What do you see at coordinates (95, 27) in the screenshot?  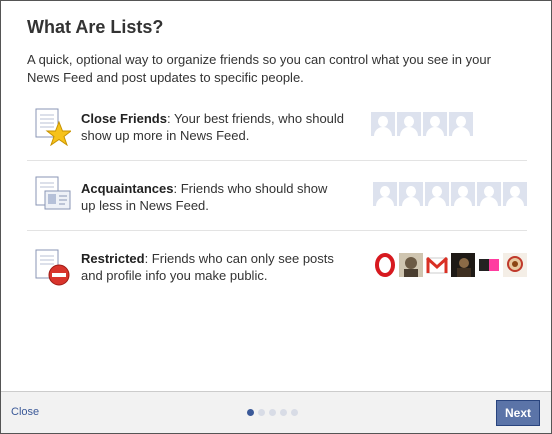 I see `dialog-title: What Are Lists?` at bounding box center [95, 27].